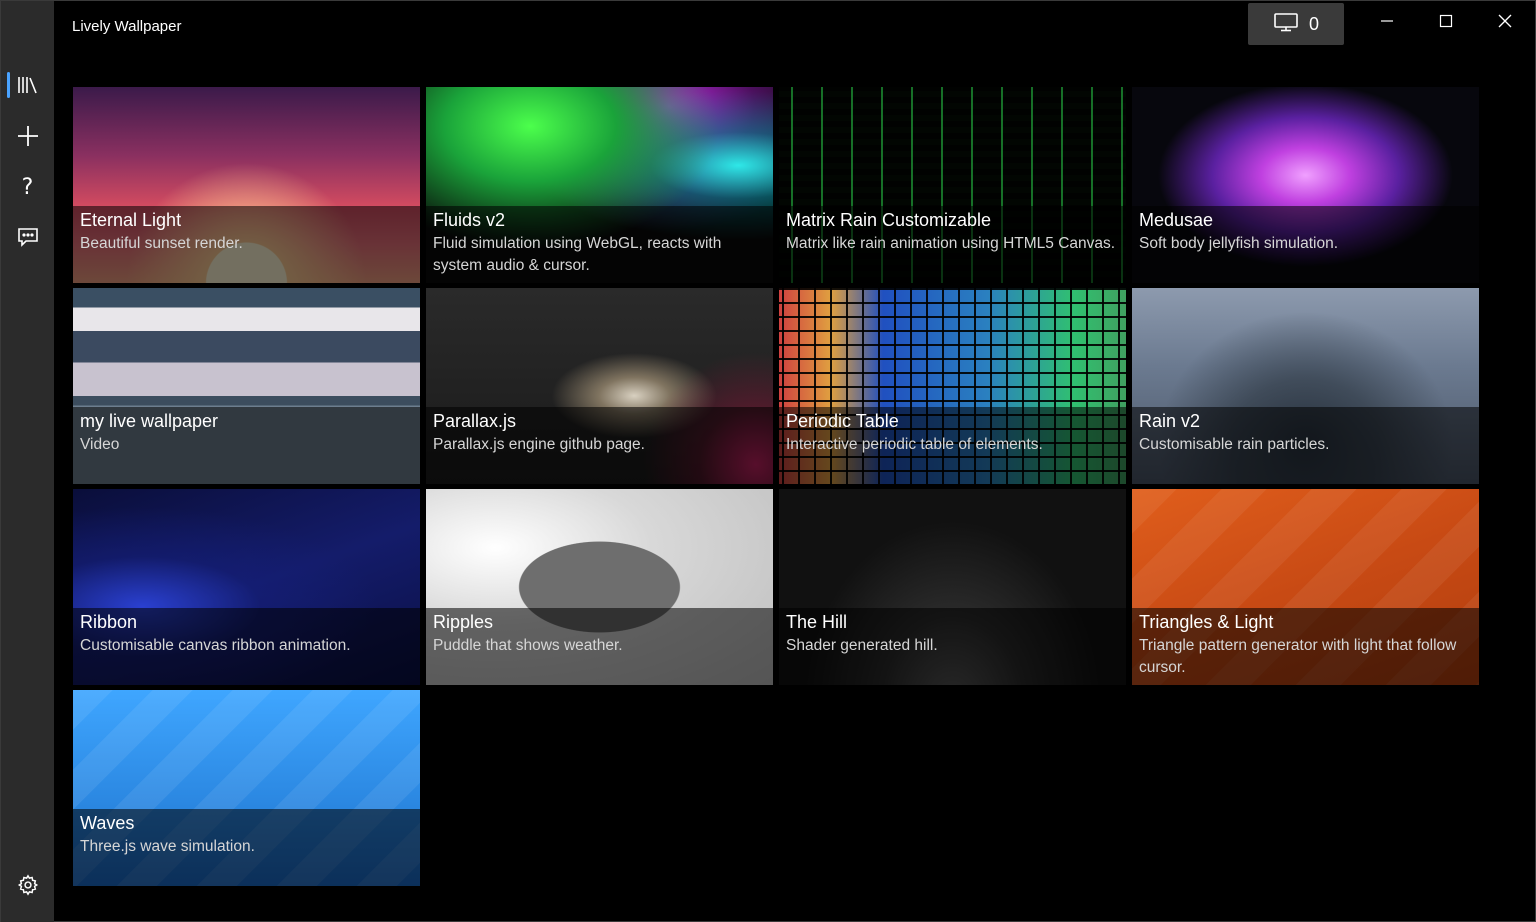  What do you see at coordinates (161, 243) in the screenshot?
I see `tile-description: Beautiful sunset render.` at bounding box center [161, 243].